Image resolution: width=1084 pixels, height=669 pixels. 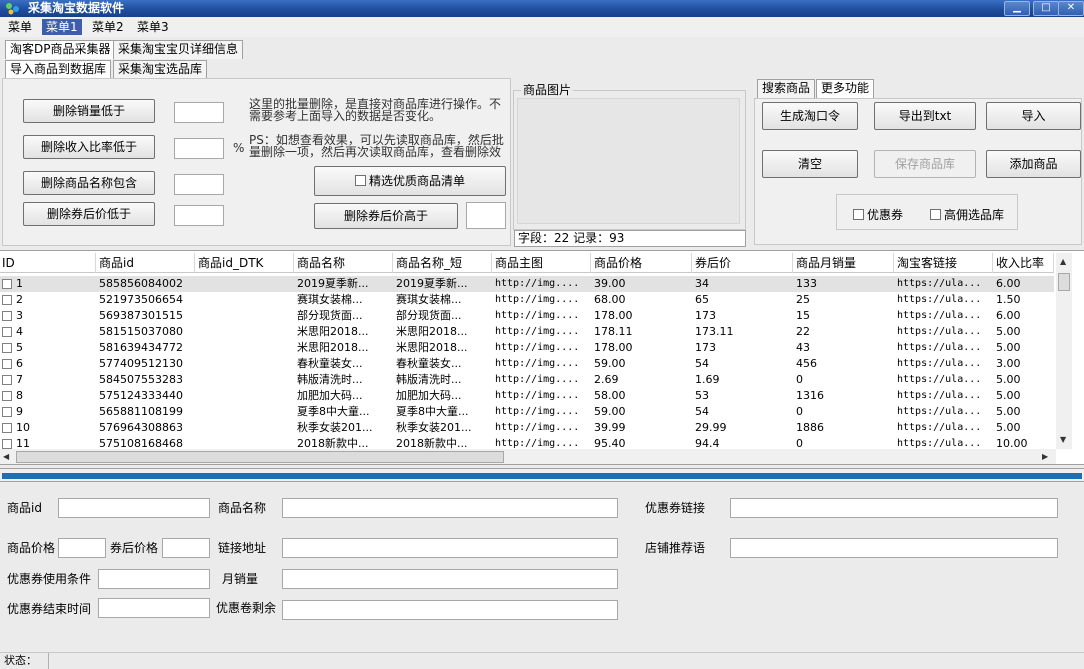 I want to click on grid-horizontal-scroll-thumb, so click(x=260, y=457).